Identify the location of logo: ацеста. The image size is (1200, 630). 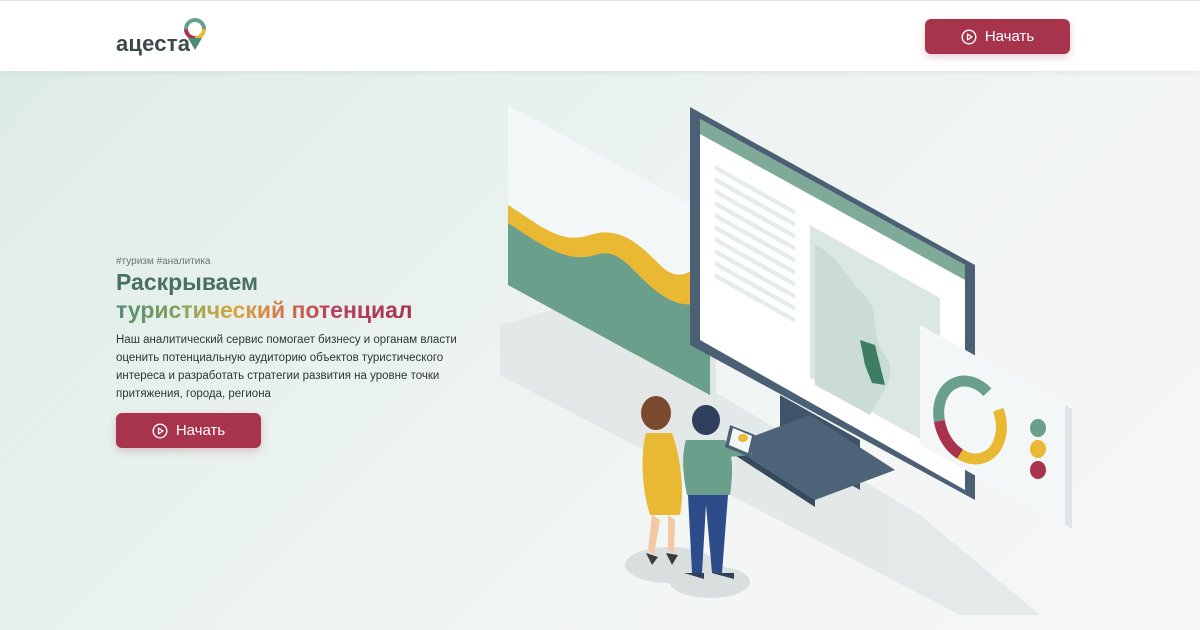
(161, 38).